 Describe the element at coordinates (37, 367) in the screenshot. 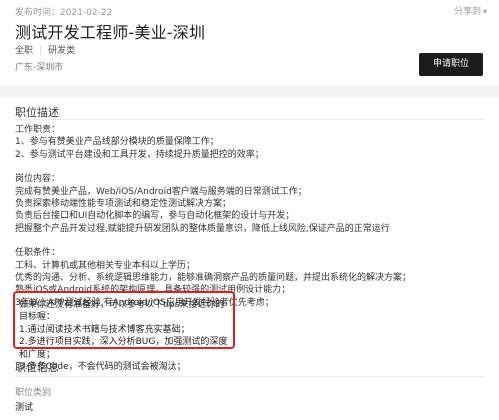

I see `info-title: 职位信息` at that location.